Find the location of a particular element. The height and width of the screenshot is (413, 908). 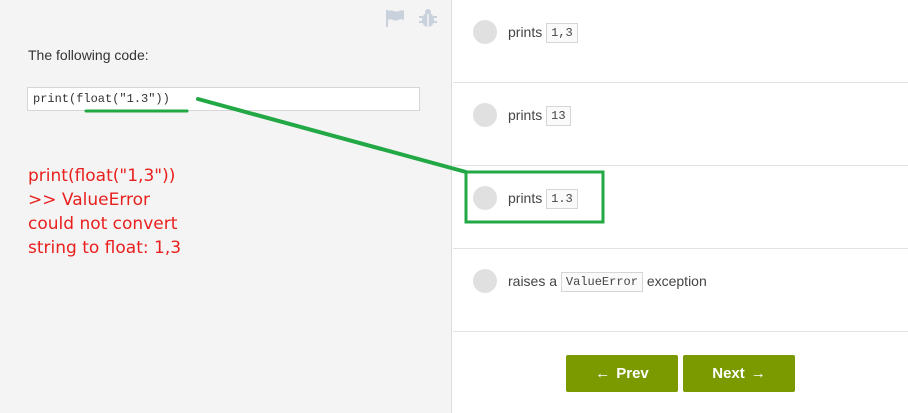

option-code: 1.3 is located at coordinates (562, 199).